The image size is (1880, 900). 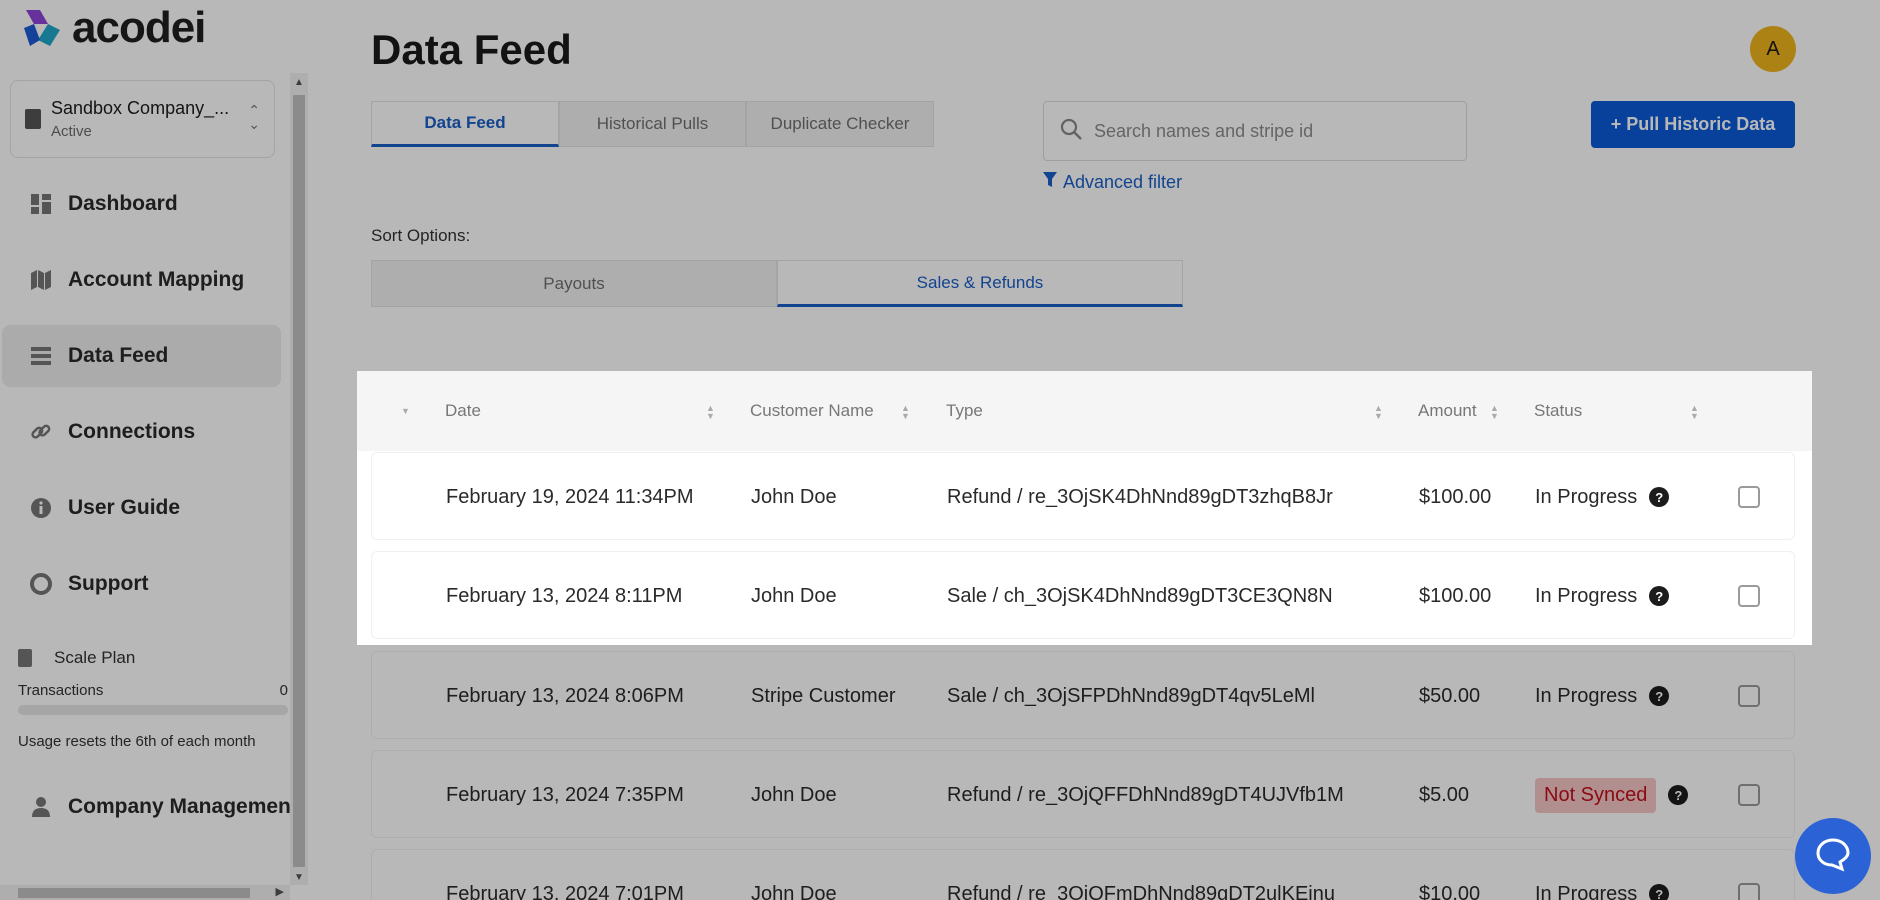 I want to click on expand-caret-icon: ▼, so click(x=405, y=411).